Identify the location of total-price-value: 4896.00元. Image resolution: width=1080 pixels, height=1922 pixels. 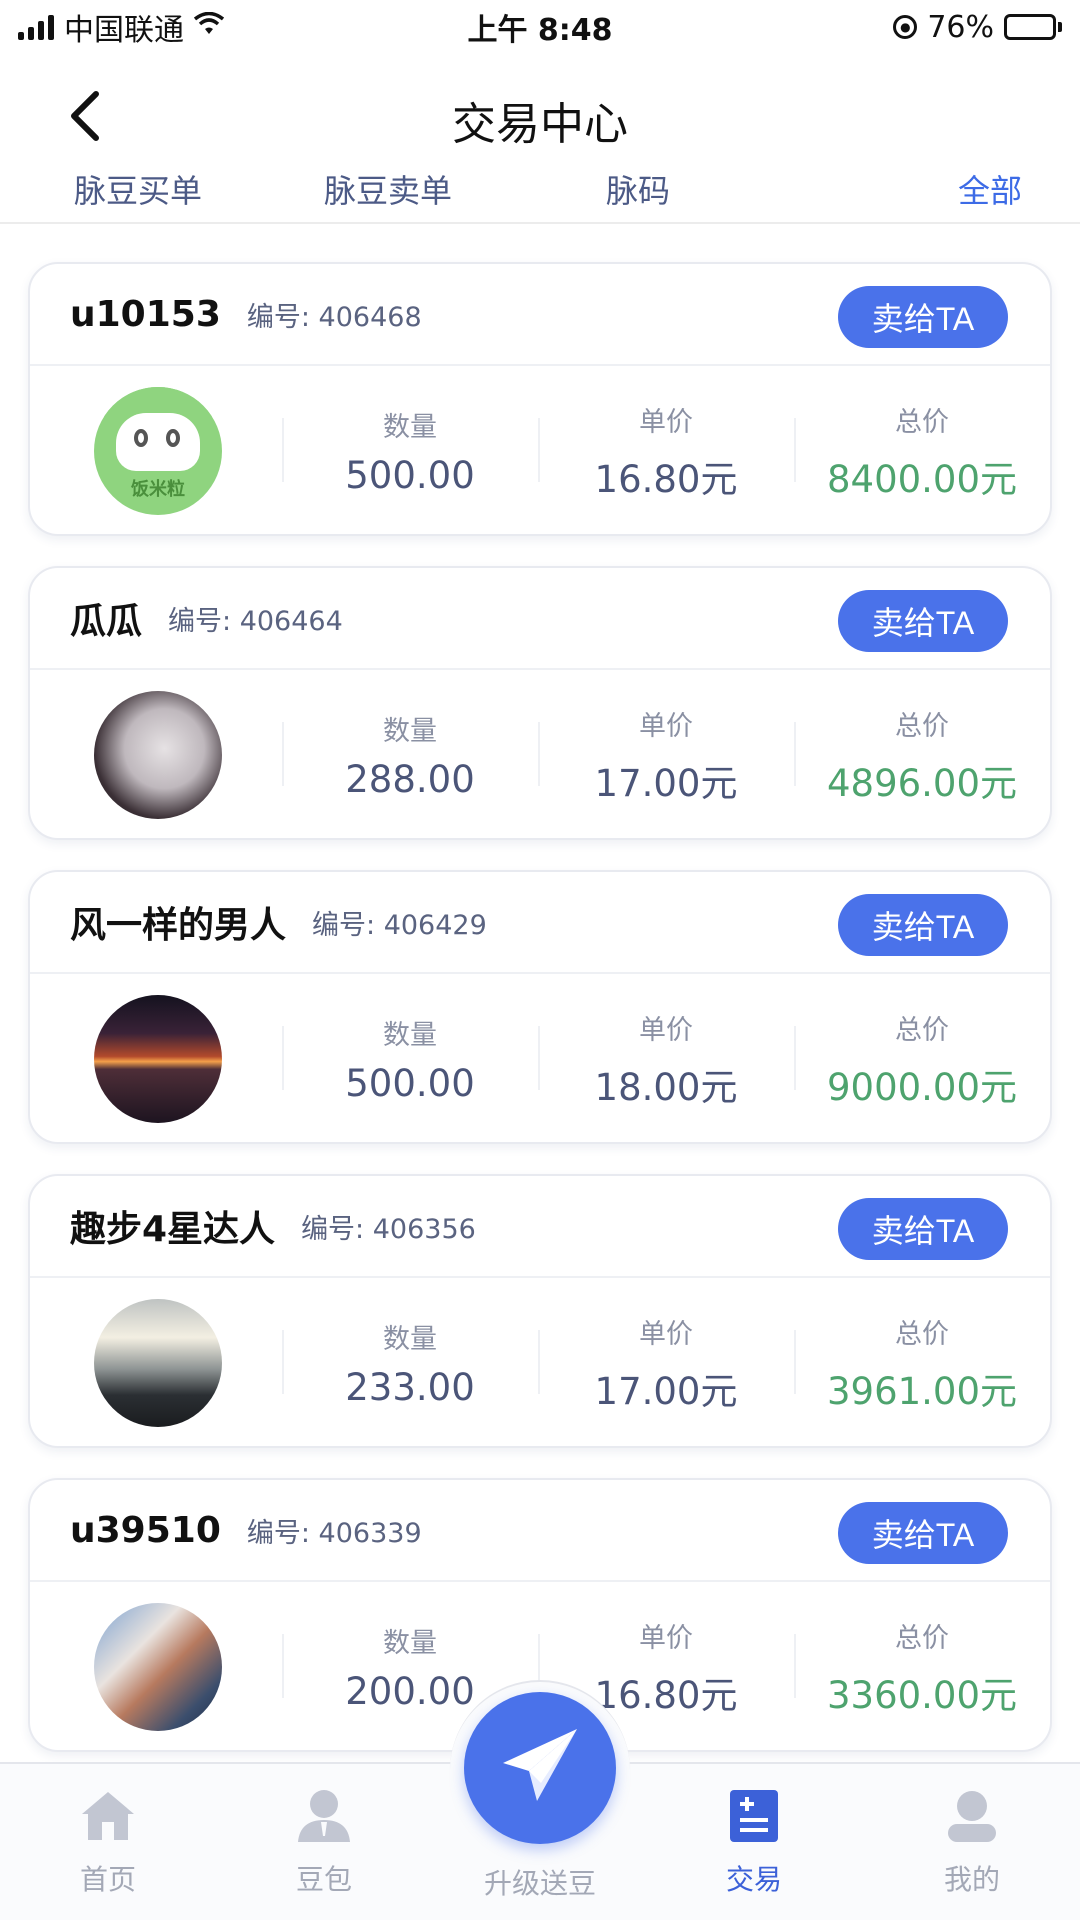
(921, 783).